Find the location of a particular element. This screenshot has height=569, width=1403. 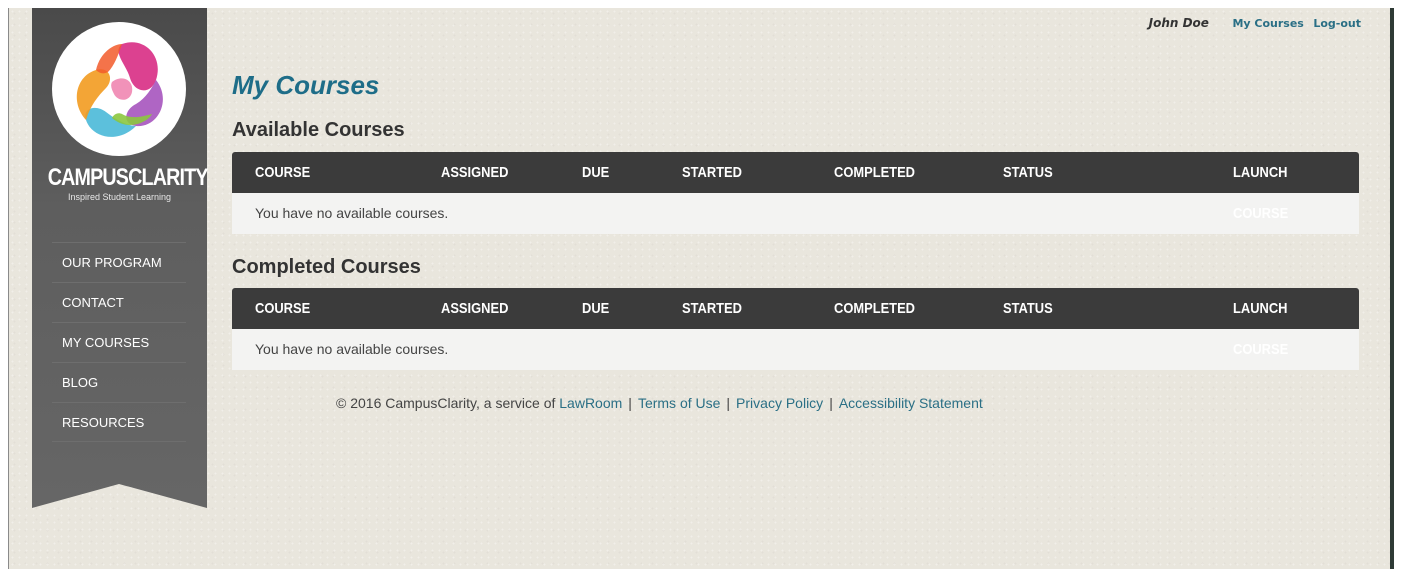

sidebar-item-resources: RESOURCES is located at coordinates (119, 422).